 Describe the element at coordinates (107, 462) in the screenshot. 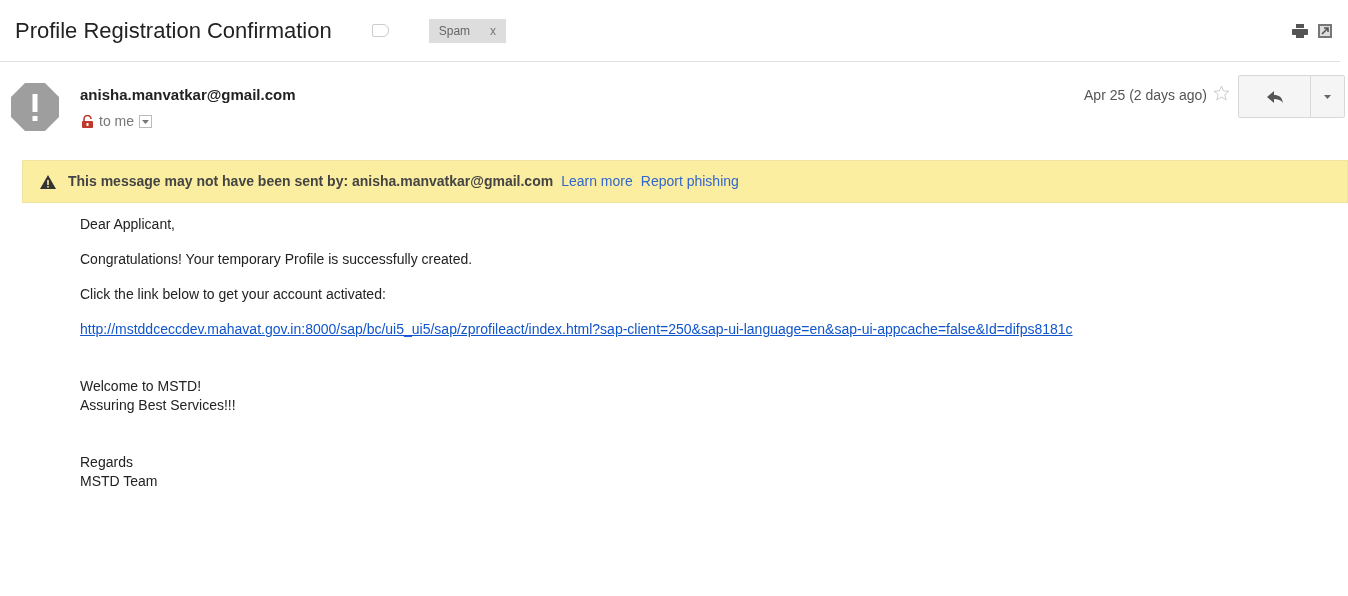

I see `body-text: Regards` at that location.